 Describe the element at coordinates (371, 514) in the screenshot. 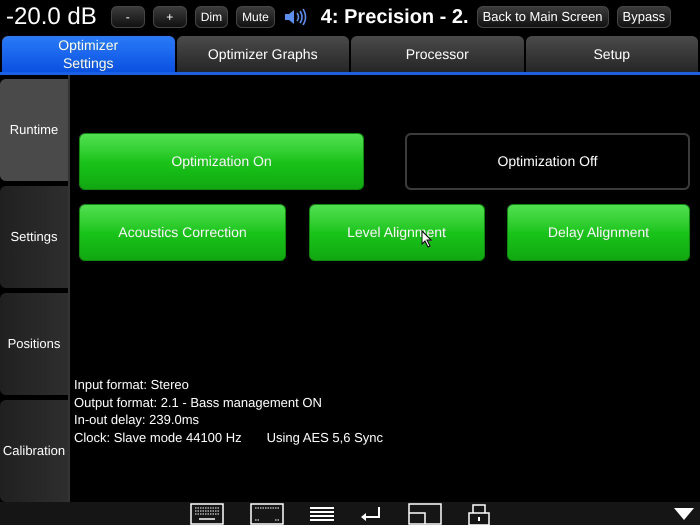

I see `enter-icon` at that location.